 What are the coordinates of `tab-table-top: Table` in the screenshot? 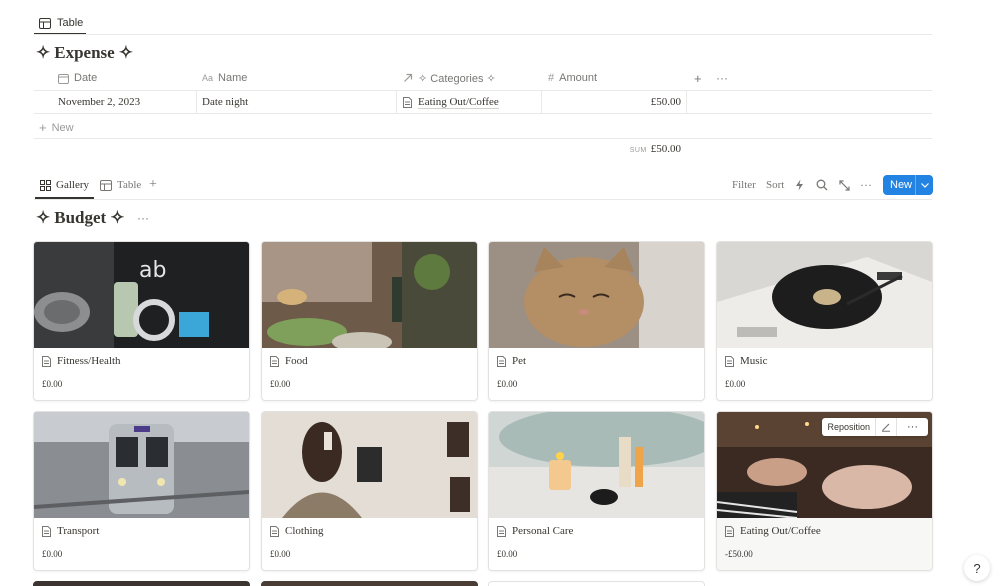 It's located at (61, 23).